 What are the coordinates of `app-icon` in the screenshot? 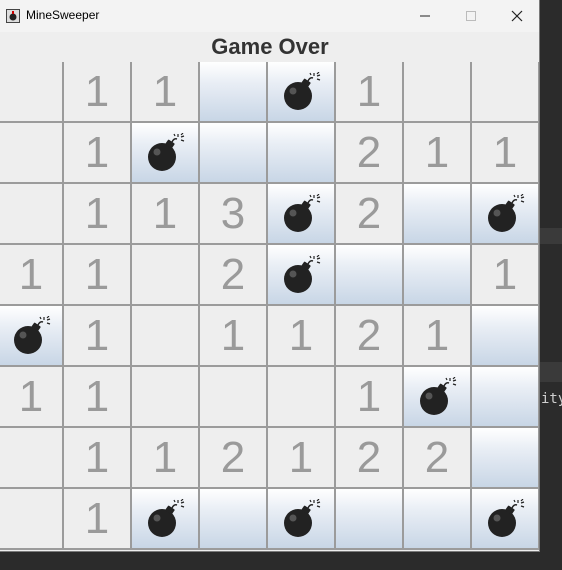 It's located at (13, 16).